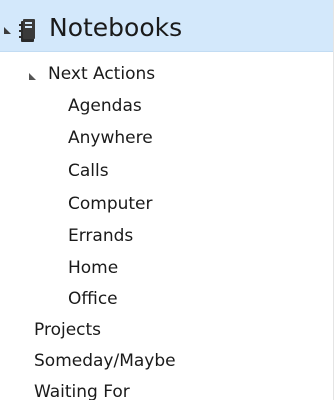 This screenshot has height=400, width=335. I want to click on tree-item-label: Next Actions, so click(102, 74).